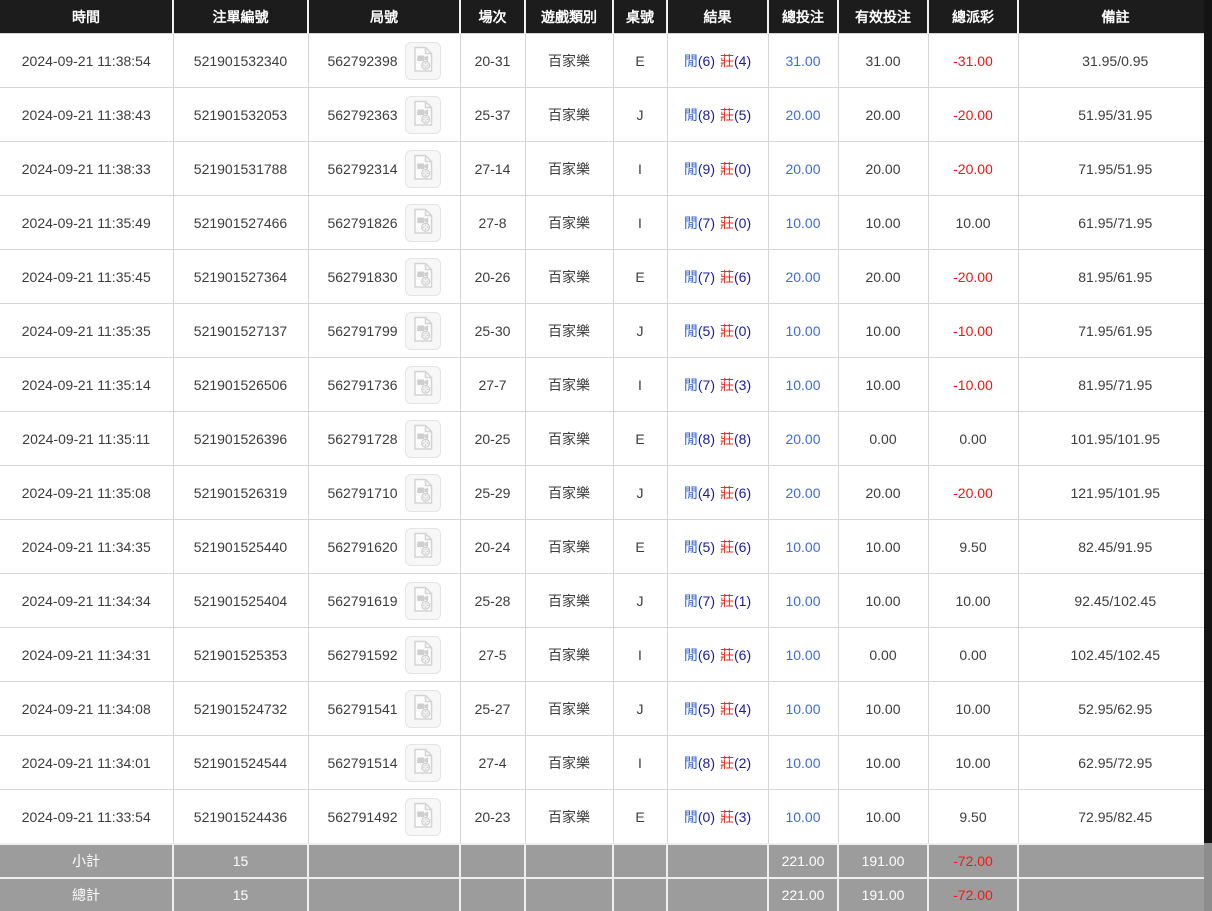 This screenshot has height=911, width=1212. What do you see at coordinates (87, 168) in the screenshot?
I see `time-cell: 2024-09-21 11:38:33` at bounding box center [87, 168].